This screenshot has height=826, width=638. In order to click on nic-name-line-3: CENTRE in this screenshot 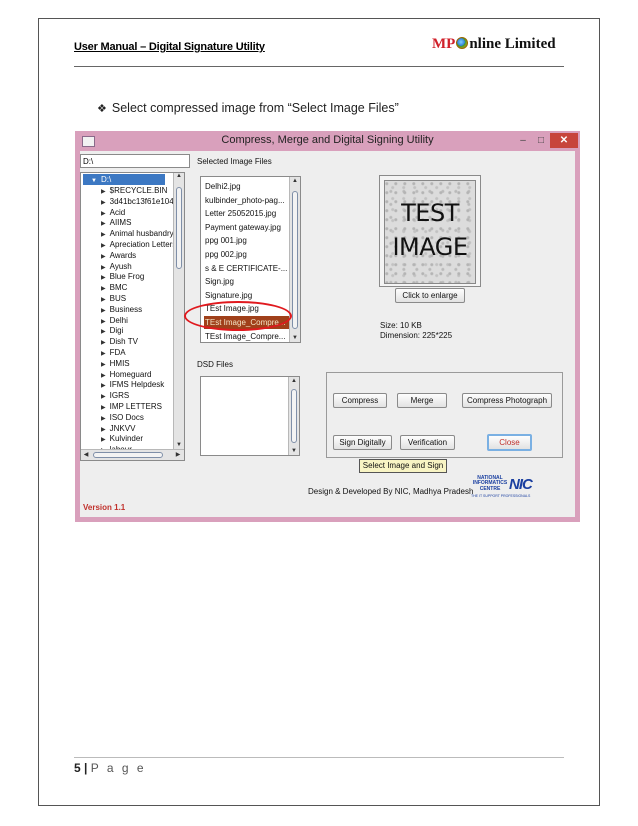, I will do `click(490, 488)`.